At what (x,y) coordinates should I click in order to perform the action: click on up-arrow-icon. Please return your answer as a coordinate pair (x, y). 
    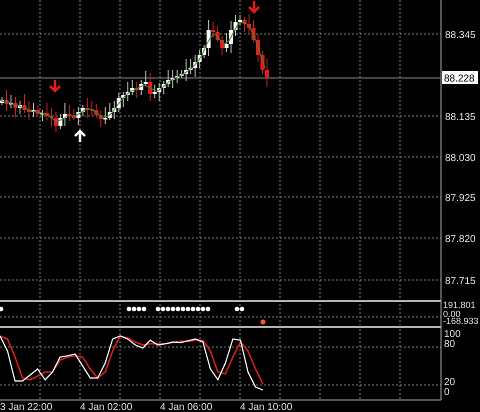
    Looking at the image, I should click on (80, 136).